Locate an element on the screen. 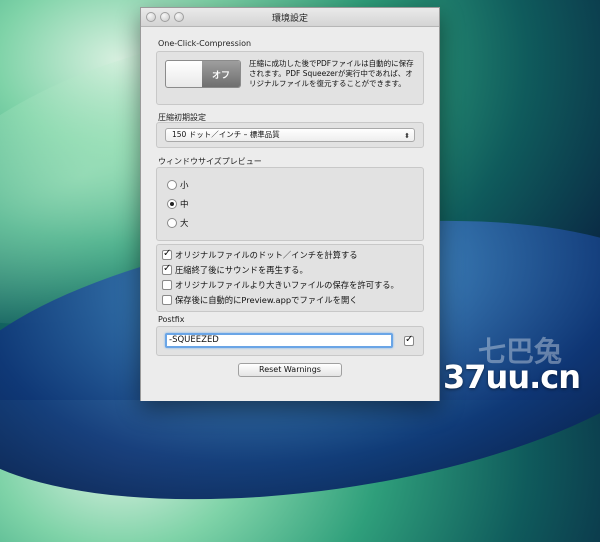 This screenshot has height=542, width=600. radio-label: 中 is located at coordinates (184, 205).